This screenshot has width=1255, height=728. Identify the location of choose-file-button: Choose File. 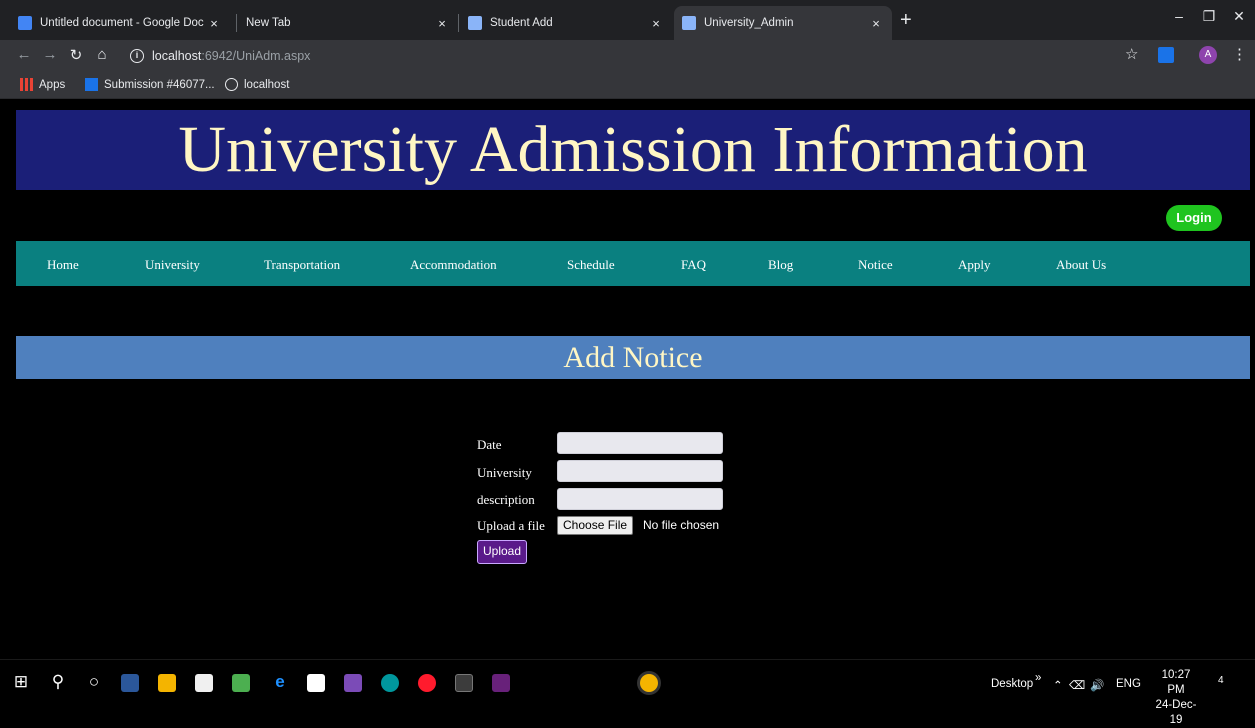
(595, 525).